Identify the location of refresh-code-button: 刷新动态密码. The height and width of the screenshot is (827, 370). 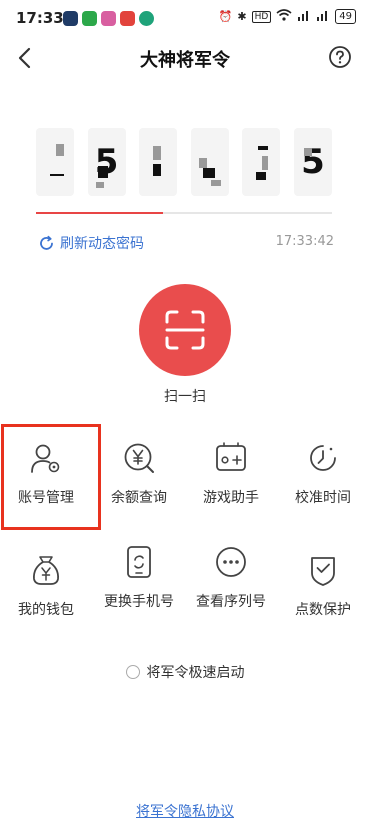
(91, 243).